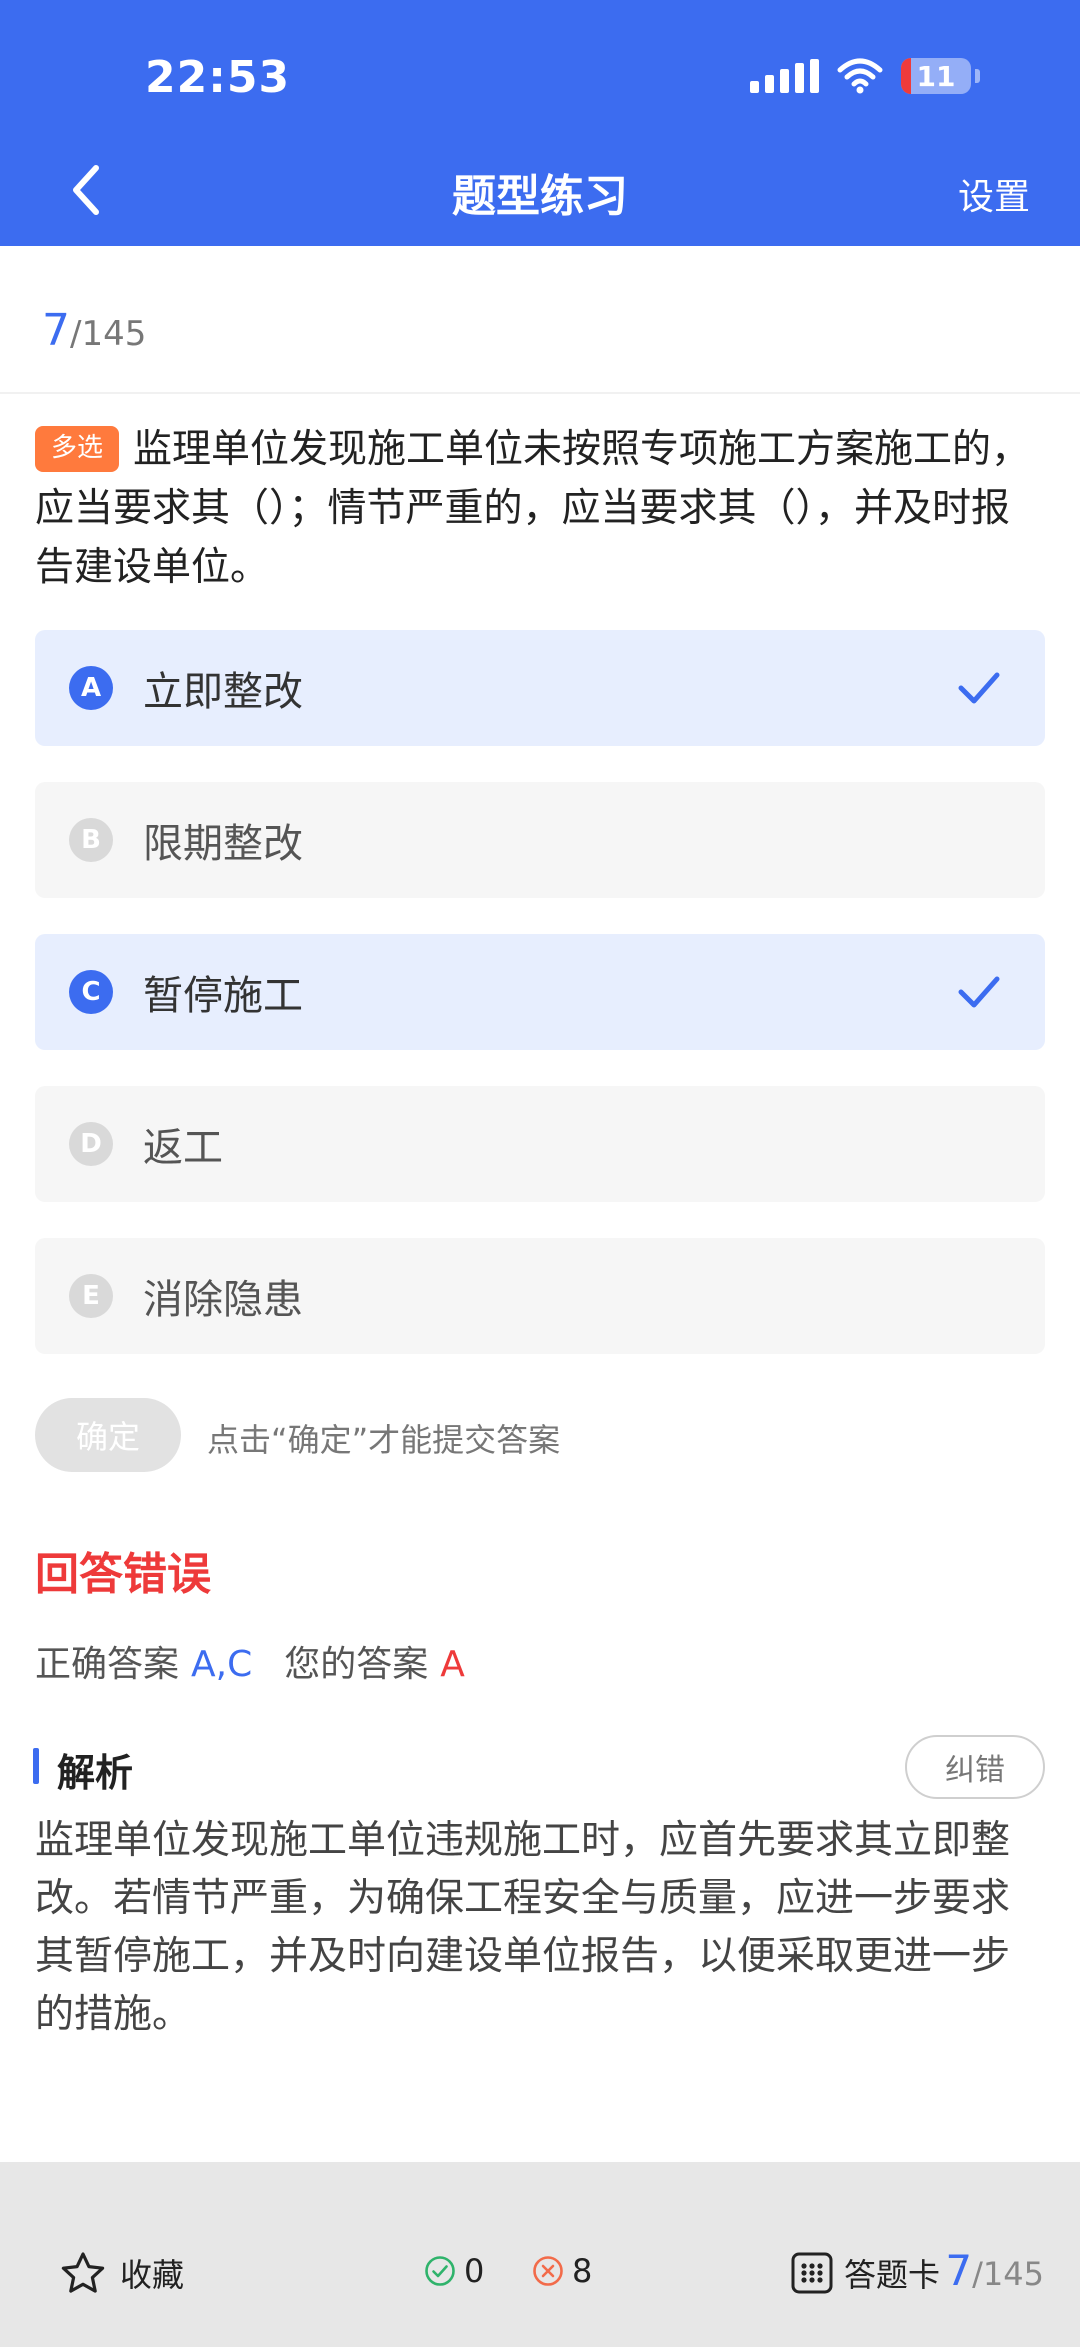 This screenshot has height=2347, width=1080. Describe the element at coordinates (91, 1144) in the screenshot. I see `option-letter: D` at that location.